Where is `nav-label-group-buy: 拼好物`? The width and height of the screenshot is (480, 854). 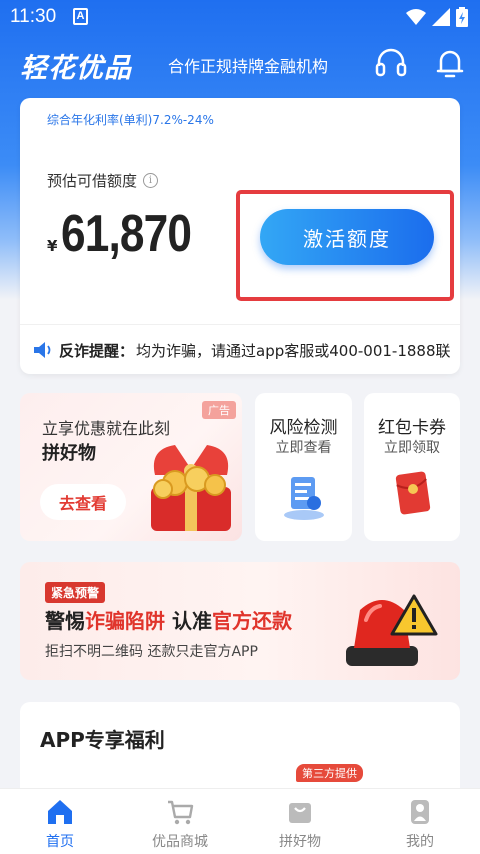 nav-label-group-buy: 拼好物 is located at coordinates (300, 842).